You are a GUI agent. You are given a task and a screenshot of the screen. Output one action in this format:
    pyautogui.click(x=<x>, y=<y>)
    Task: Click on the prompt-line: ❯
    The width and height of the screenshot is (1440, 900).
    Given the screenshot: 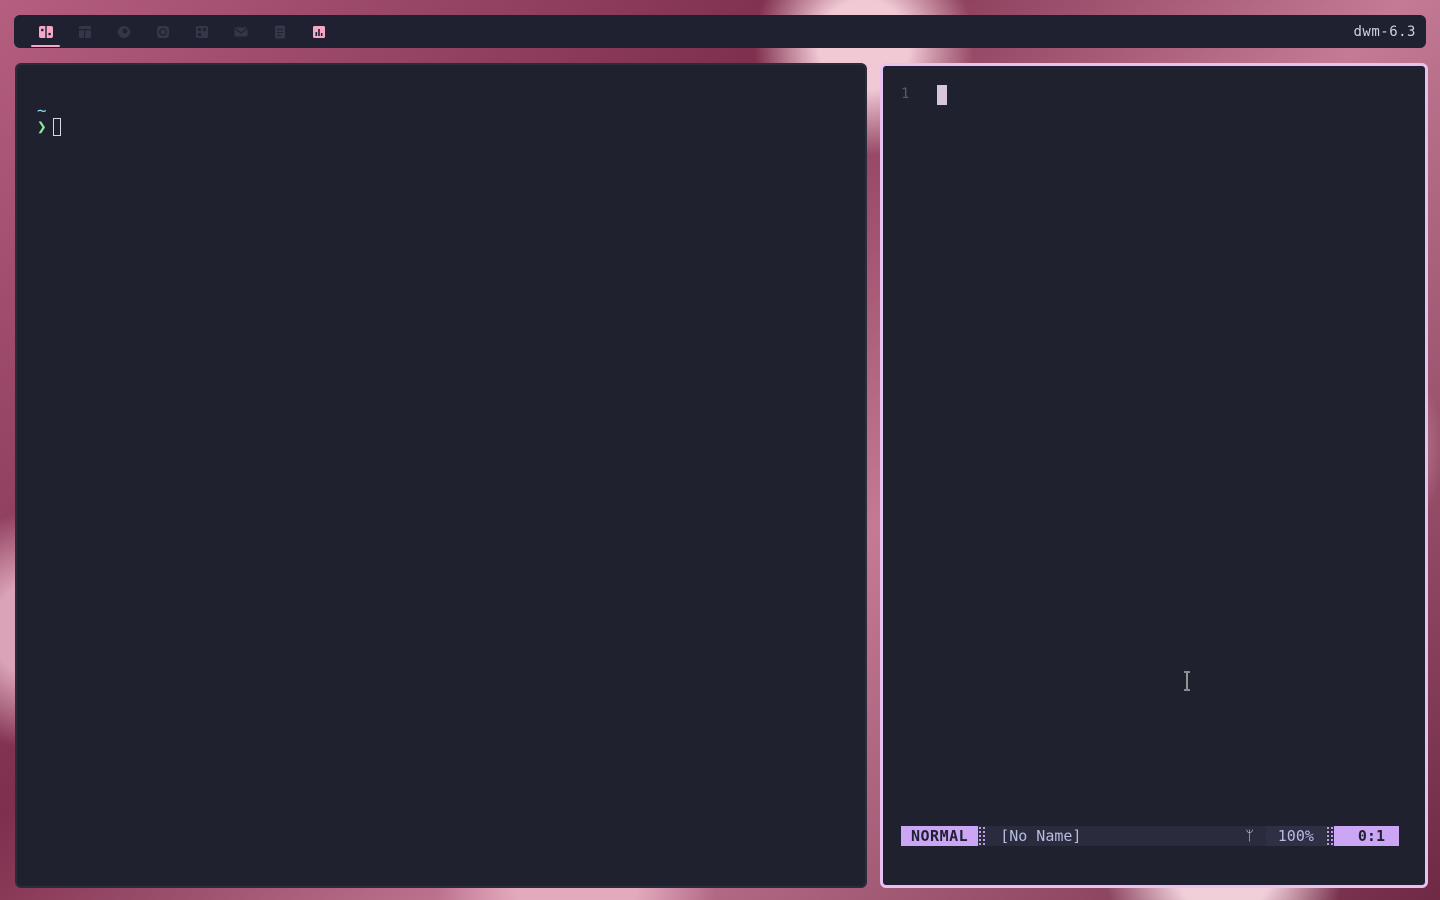 What is the action you would take?
    pyautogui.click(x=49, y=127)
    